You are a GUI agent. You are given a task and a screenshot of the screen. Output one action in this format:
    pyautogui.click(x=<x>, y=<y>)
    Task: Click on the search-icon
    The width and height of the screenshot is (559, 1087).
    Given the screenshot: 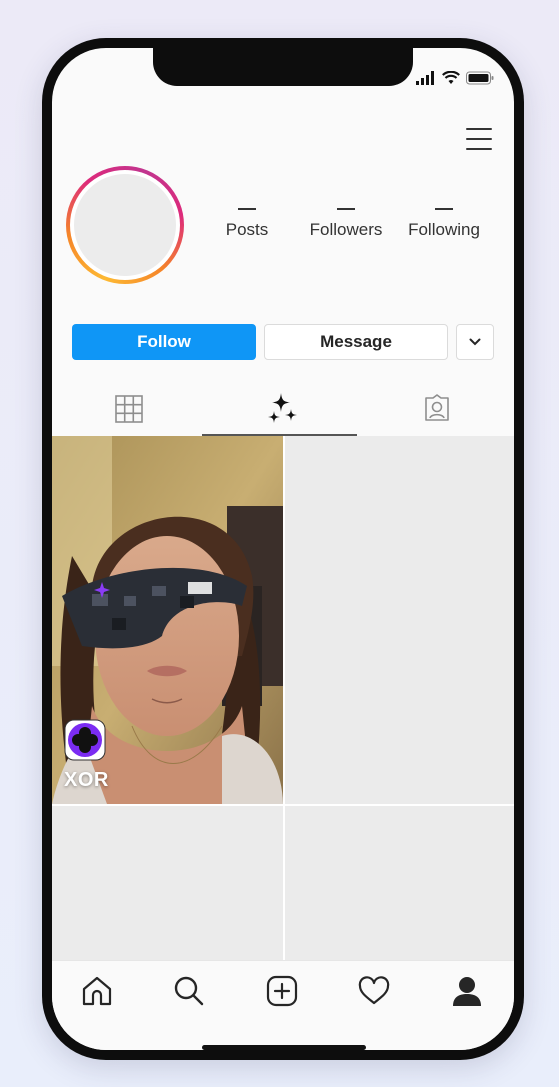 What is the action you would take?
    pyautogui.click(x=189, y=991)
    